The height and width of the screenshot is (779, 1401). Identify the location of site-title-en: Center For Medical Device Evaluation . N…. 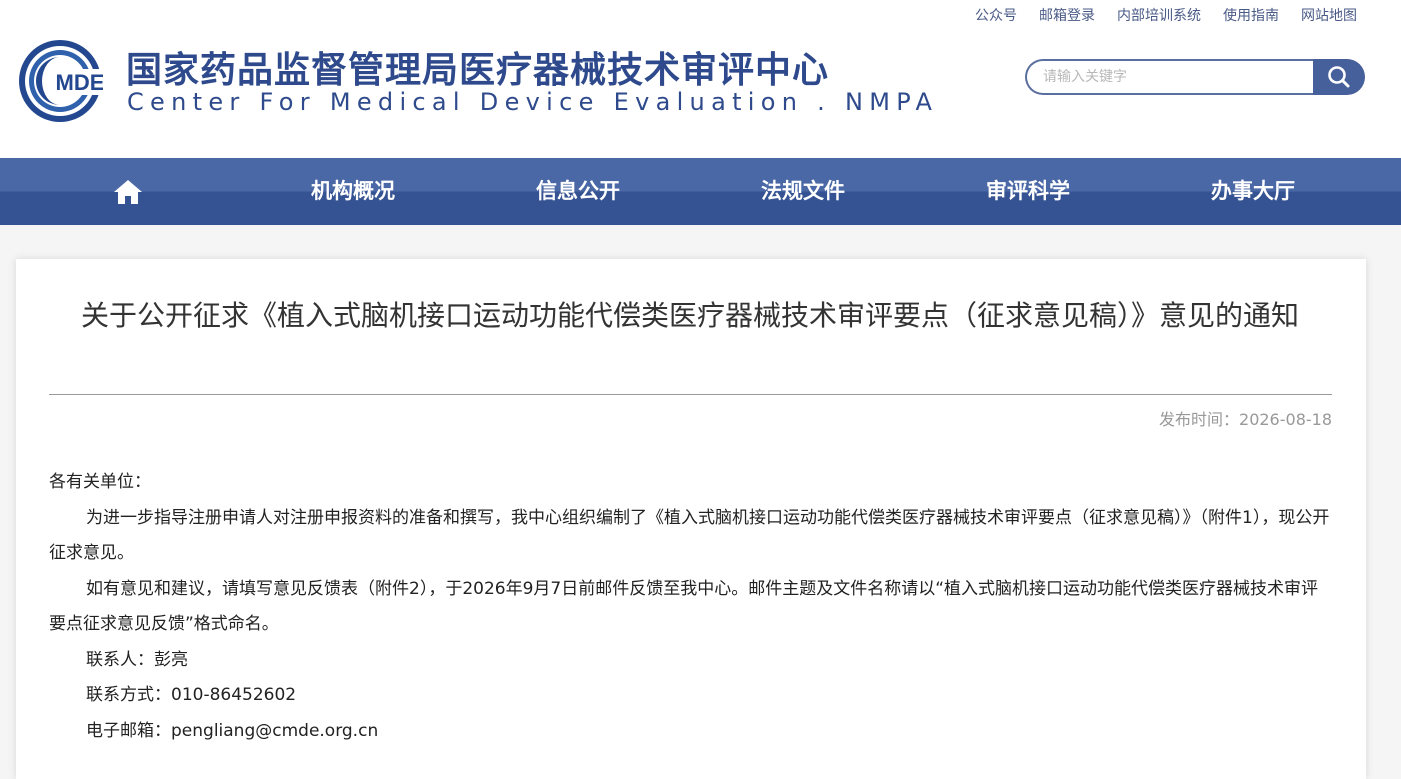
(533, 102).